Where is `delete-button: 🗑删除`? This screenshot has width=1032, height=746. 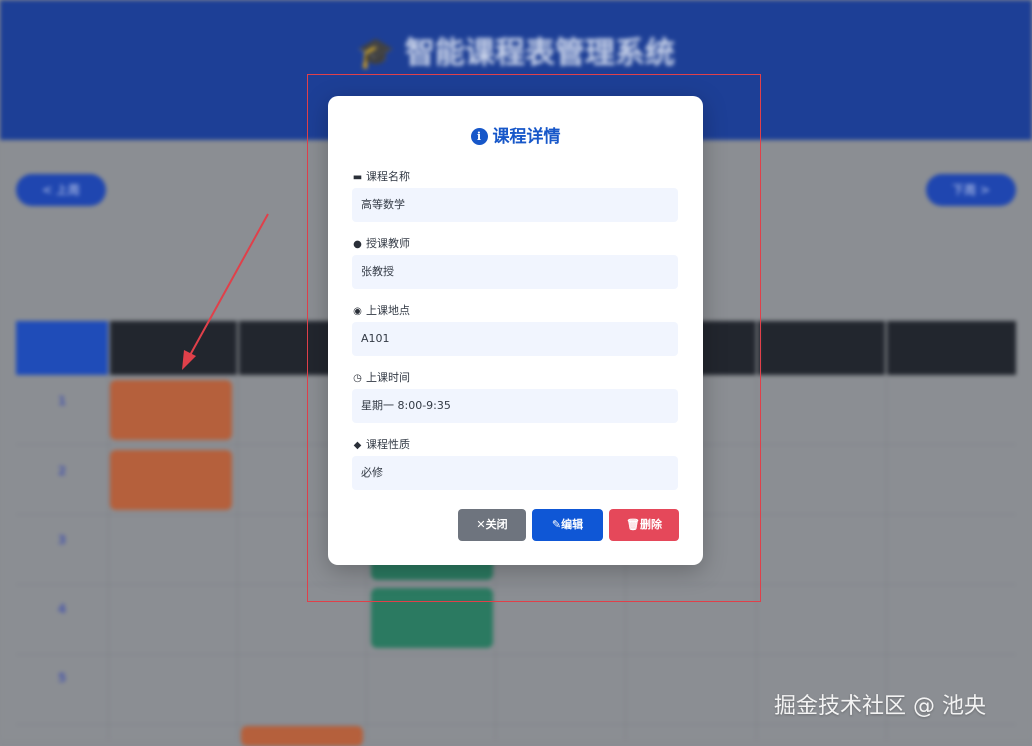
delete-button: 🗑删除 is located at coordinates (644, 525).